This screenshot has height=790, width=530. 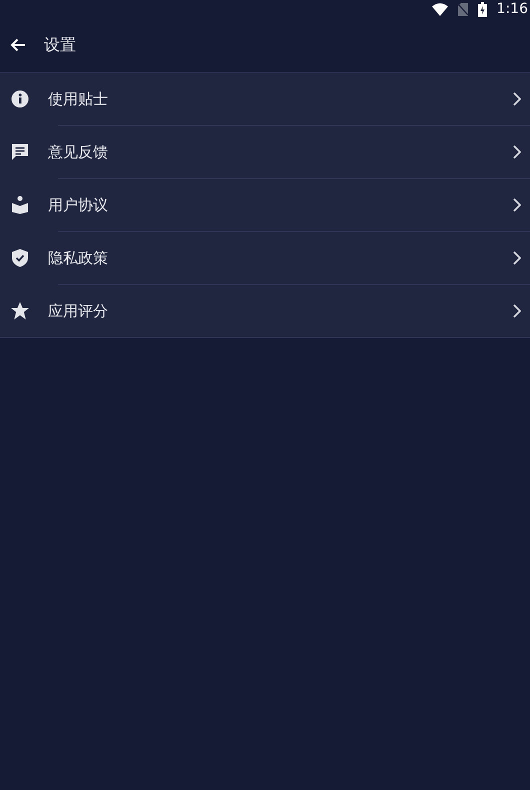 I want to click on reader-icon, so click(x=20, y=205).